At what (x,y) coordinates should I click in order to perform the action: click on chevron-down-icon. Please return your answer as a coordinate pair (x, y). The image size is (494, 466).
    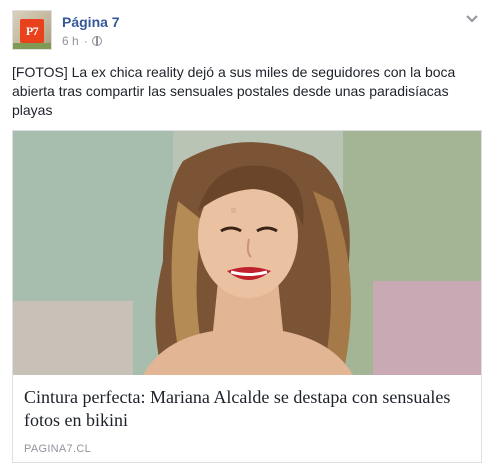
    Looking at the image, I should click on (472, 19).